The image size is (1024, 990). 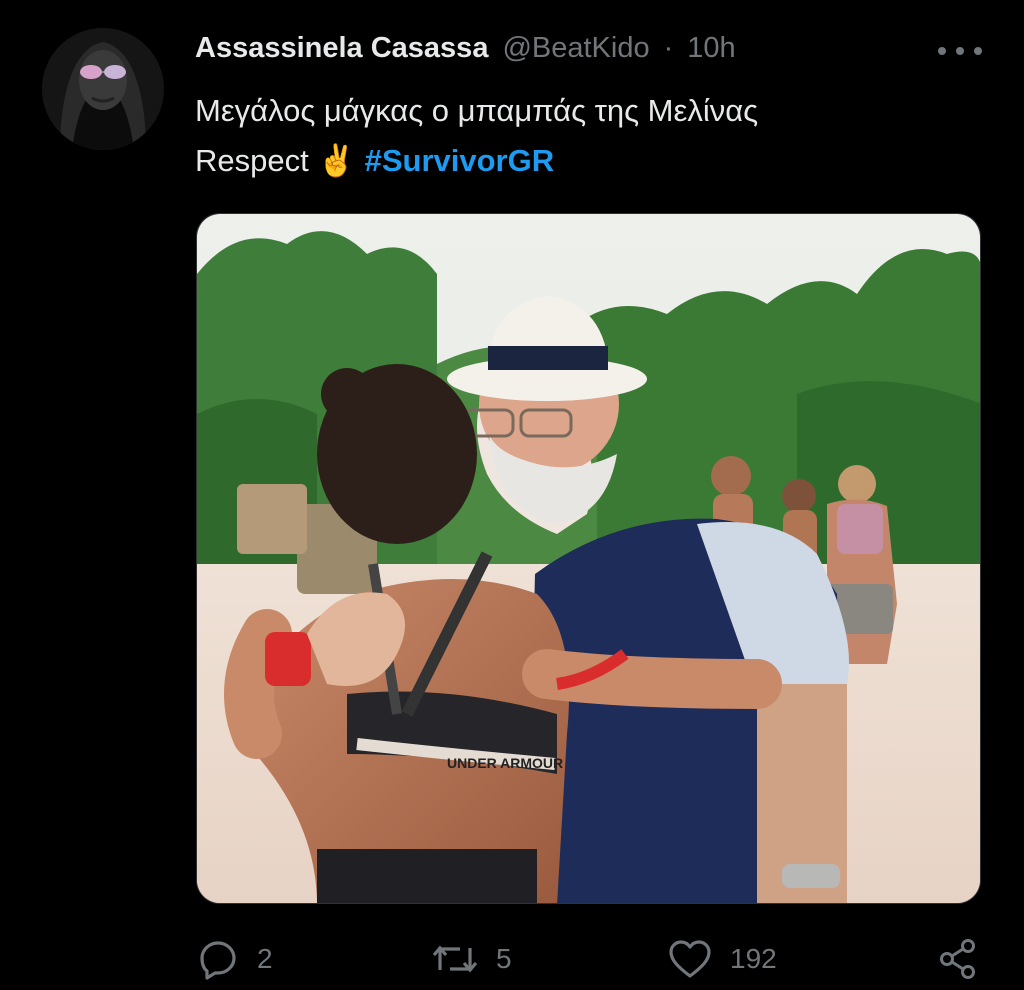 I want to click on heart-icon, so click(x=690, y=959).